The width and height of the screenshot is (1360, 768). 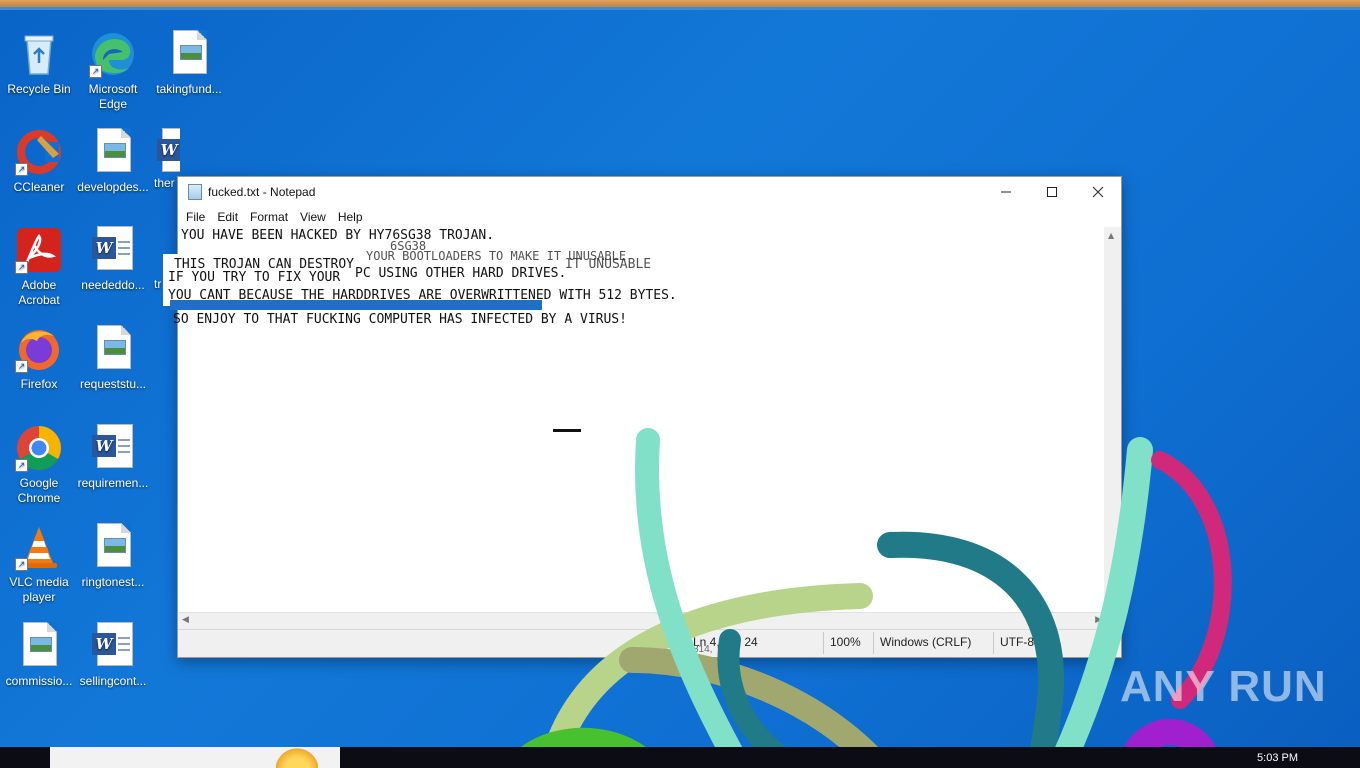 What do you see at coordinates (1223, 686) in the screenshot?
I see `anyrun-watermark: ANY RUN` at bounding box center [1223, 686].